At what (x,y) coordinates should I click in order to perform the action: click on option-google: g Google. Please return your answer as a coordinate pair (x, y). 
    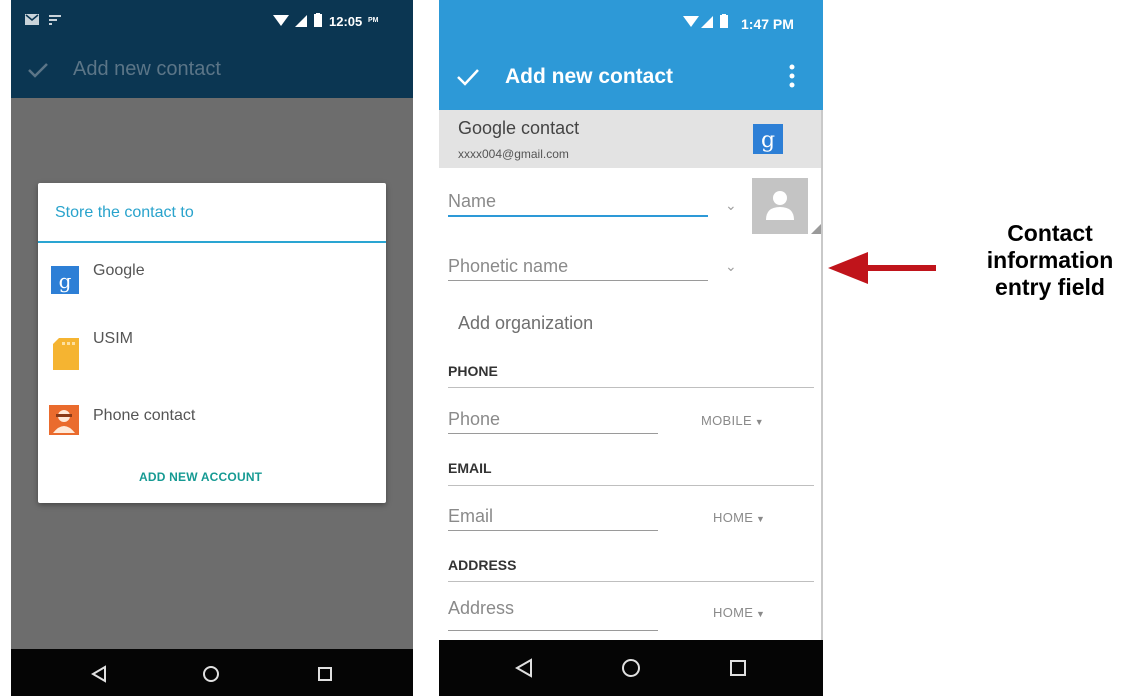
    Looking at the image, I should click on (212, 275).